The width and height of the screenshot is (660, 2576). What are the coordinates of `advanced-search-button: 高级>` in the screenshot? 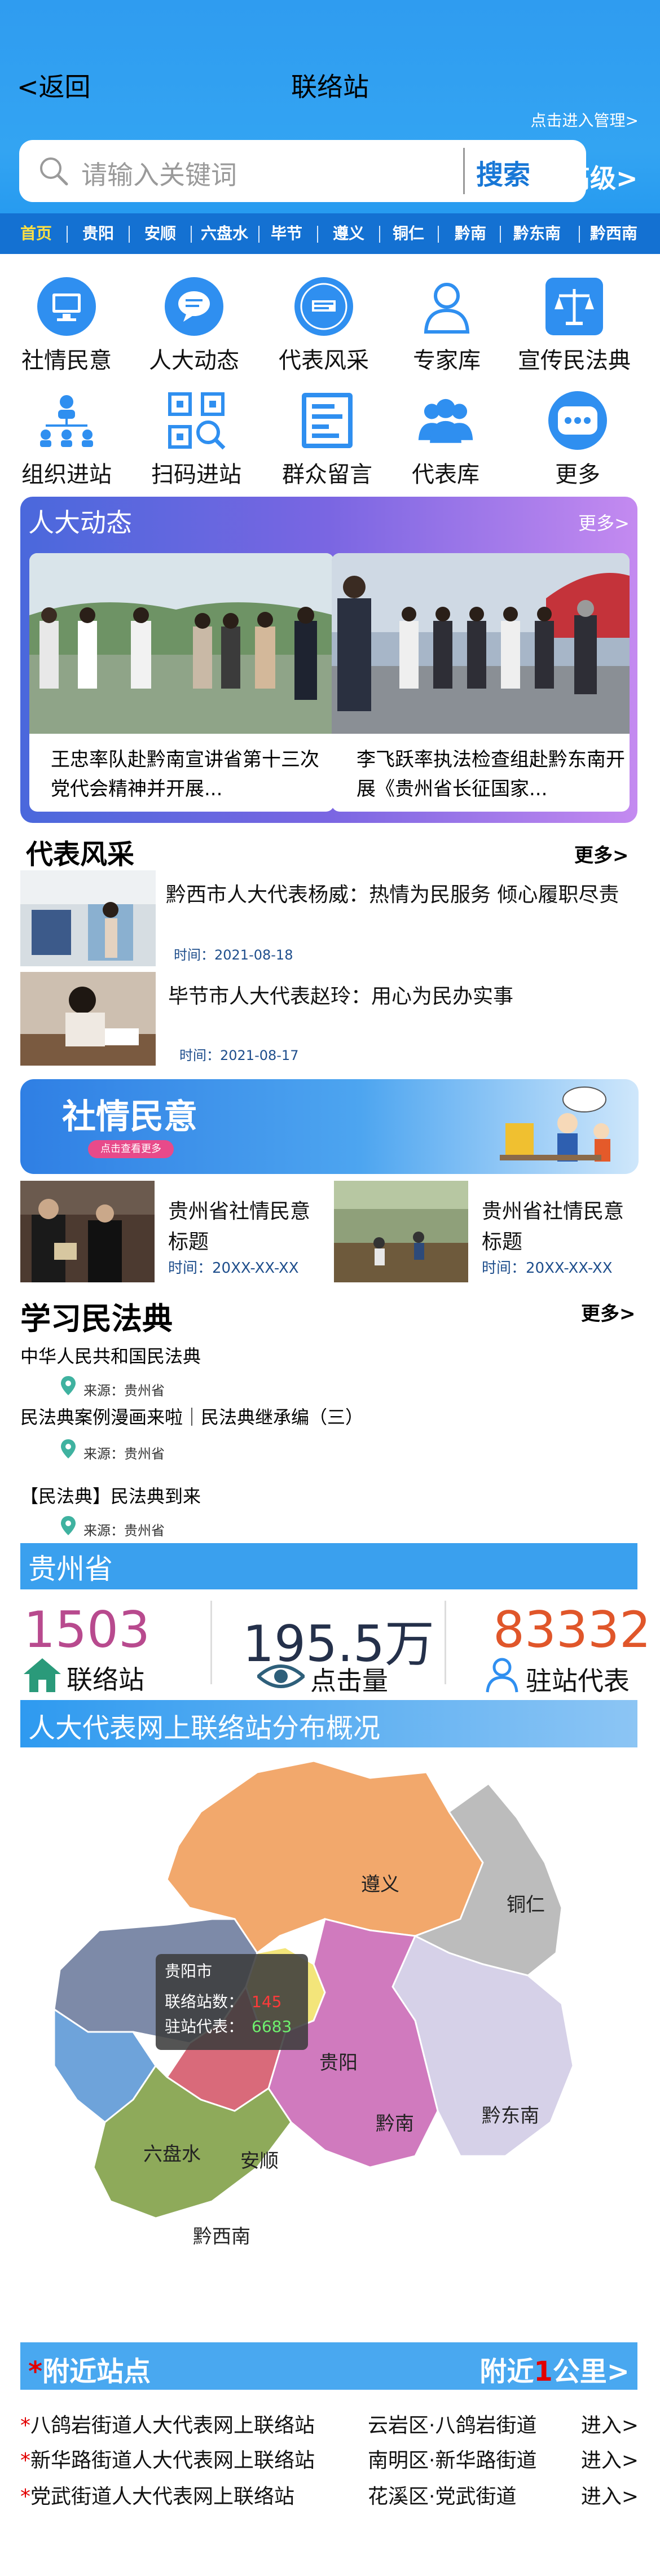 It's located at (601, 176).